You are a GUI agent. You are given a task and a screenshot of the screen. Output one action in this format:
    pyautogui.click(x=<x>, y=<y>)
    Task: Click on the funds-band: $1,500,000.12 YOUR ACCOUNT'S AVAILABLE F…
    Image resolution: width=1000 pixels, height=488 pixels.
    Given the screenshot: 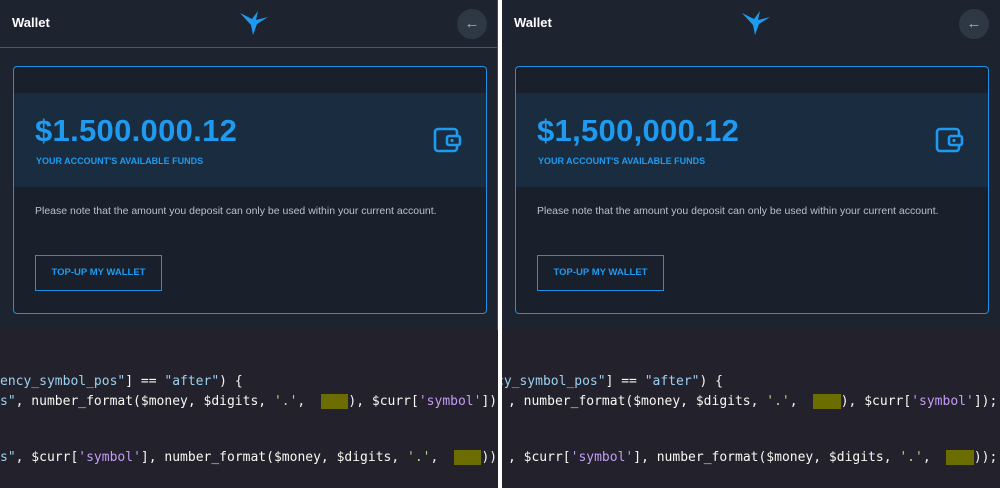 What is the action you would take?
    pyautogui.click(x=752, y=140)
    